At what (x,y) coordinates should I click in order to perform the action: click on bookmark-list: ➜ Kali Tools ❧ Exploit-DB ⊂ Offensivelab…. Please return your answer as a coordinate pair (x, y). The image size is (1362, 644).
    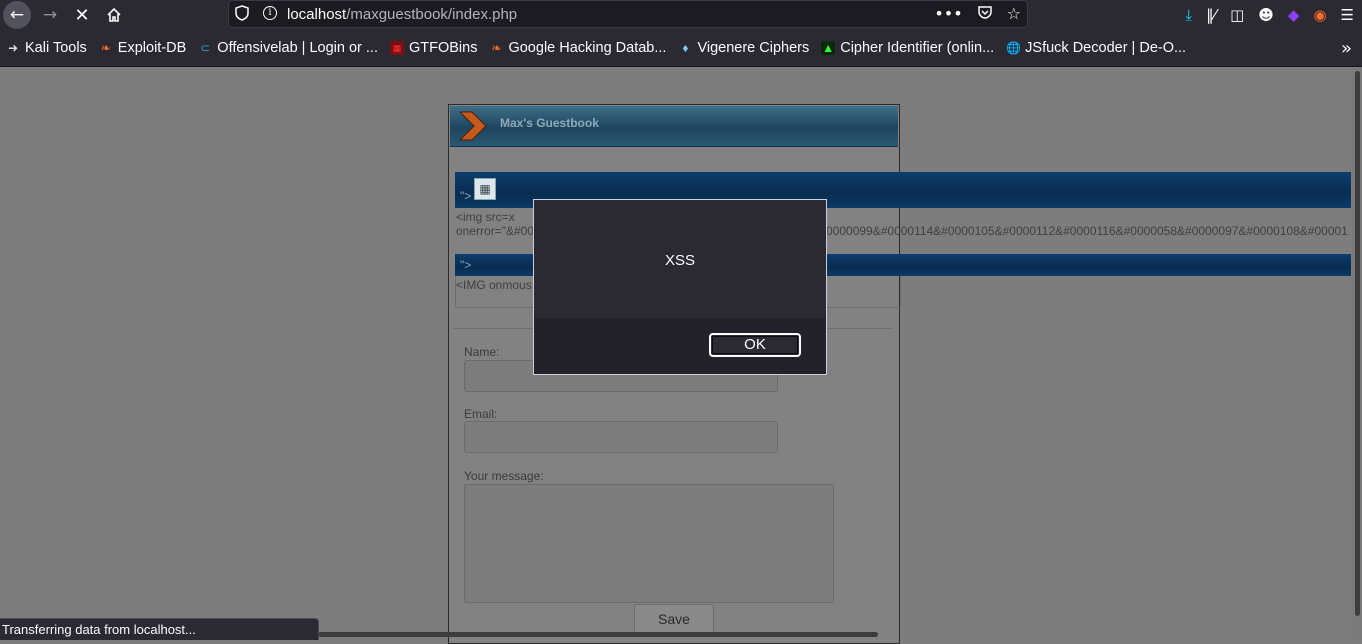
    Looking at the image, I should click on (602, 48).